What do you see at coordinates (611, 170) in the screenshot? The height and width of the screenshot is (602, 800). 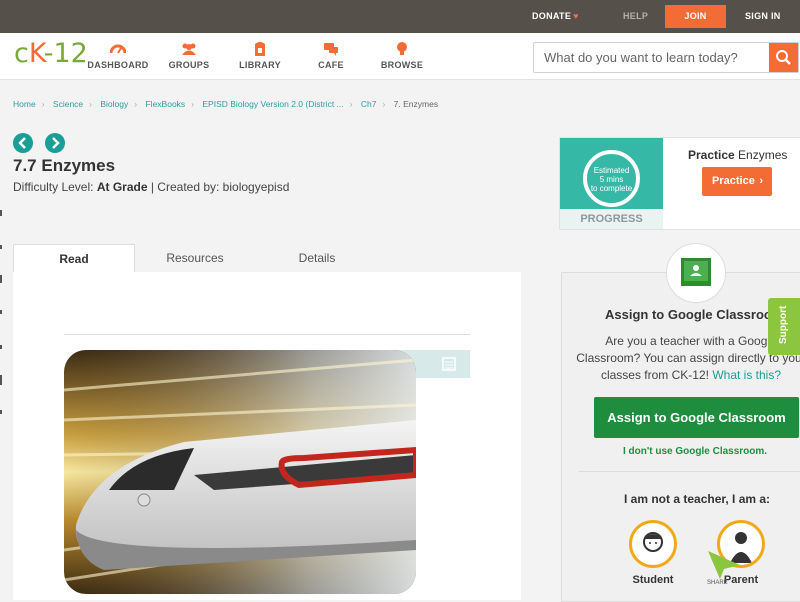 I see `estimate-line: Estimated` at bounding box center [611, 170].